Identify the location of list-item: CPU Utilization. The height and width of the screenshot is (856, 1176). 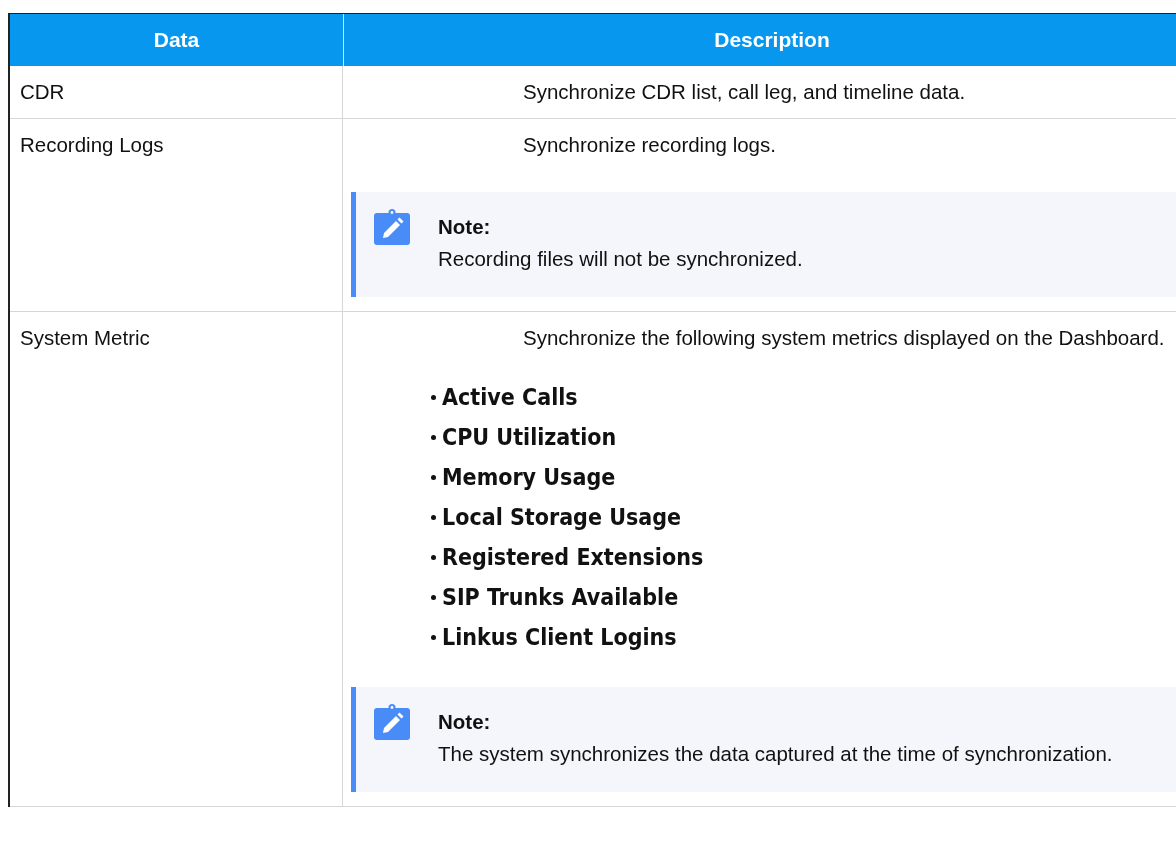
(529, 437).